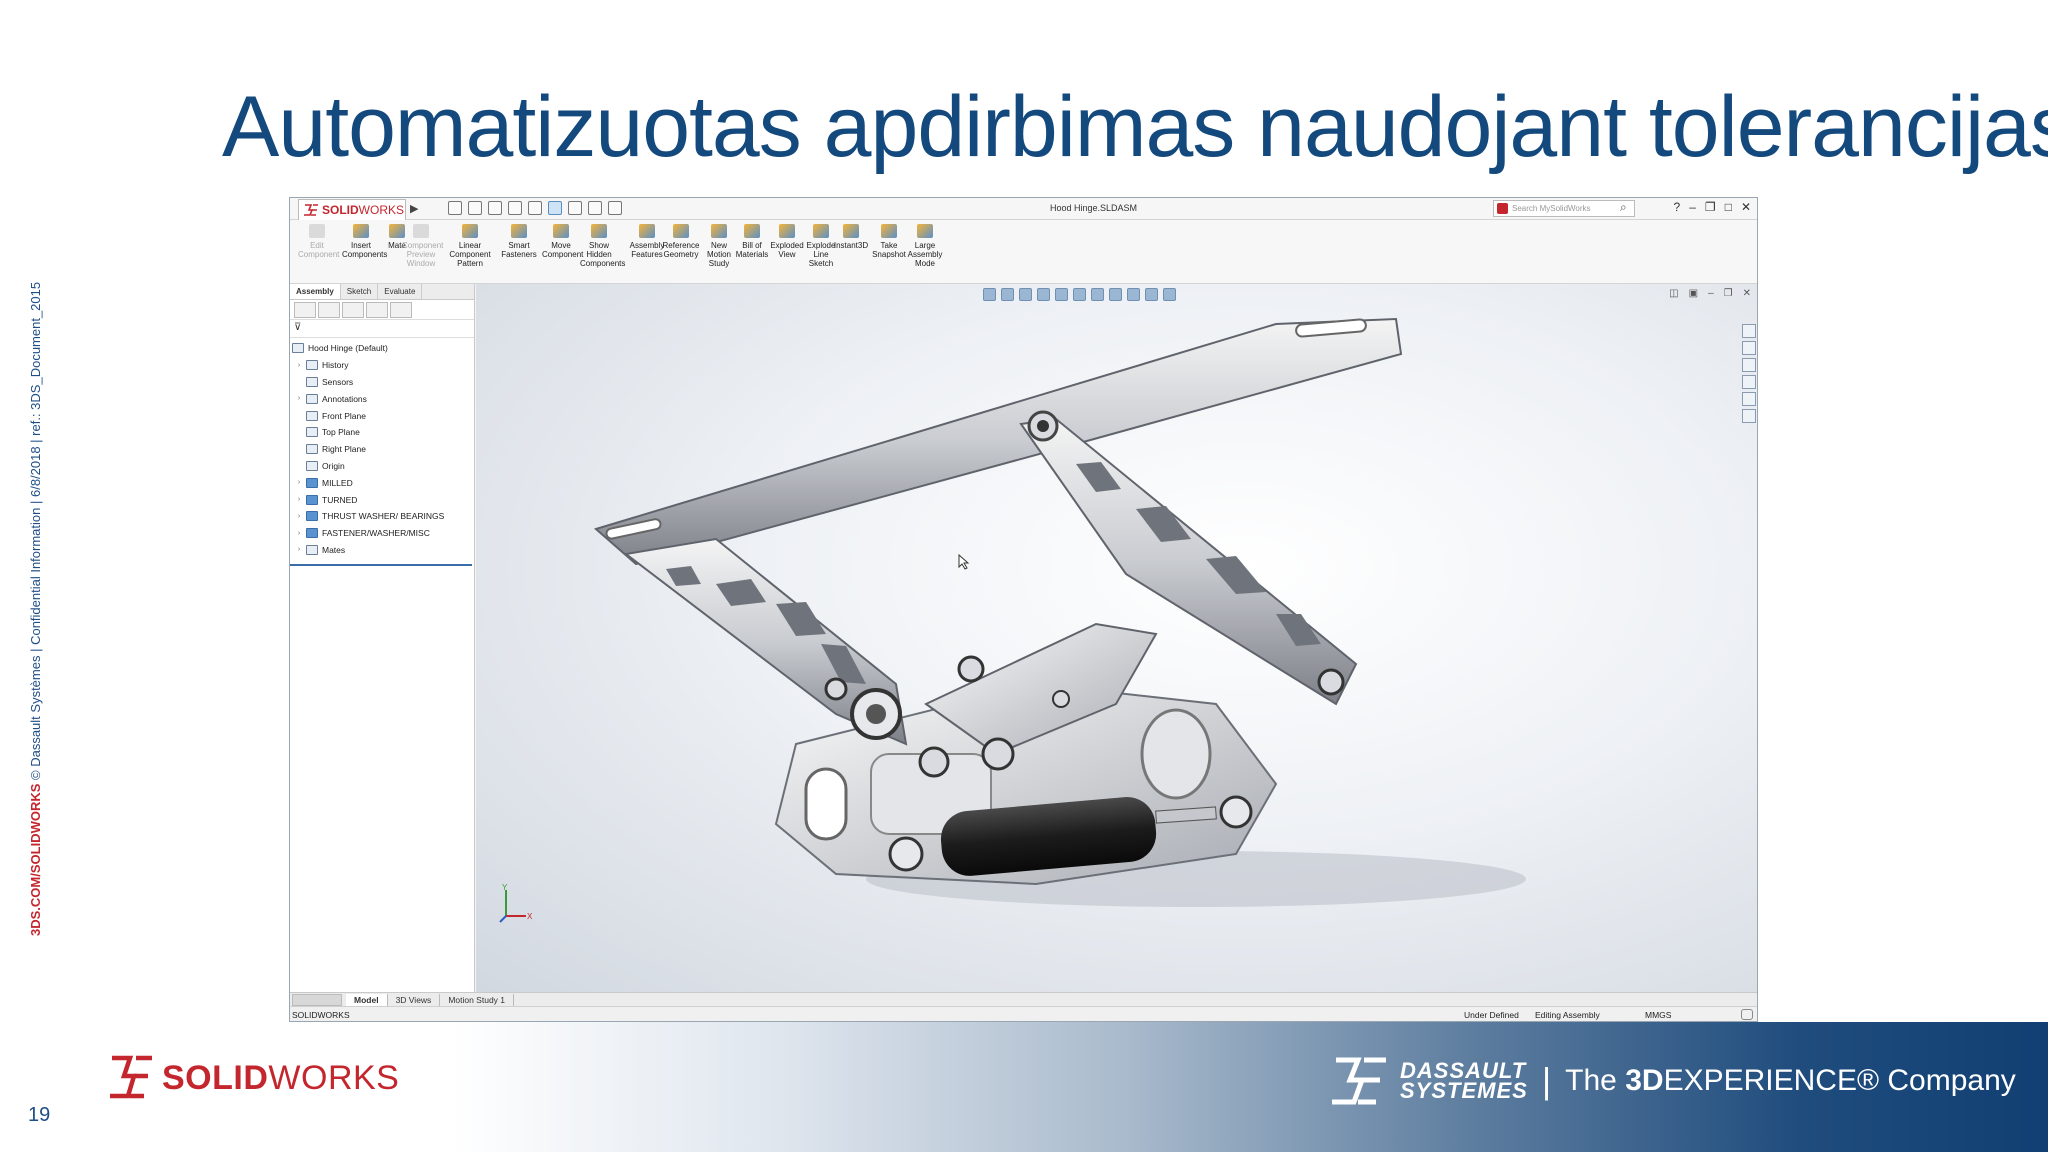  Describe the element at coordinates (826, 804) in the screenshot. I see `bracket-slot` at that location.